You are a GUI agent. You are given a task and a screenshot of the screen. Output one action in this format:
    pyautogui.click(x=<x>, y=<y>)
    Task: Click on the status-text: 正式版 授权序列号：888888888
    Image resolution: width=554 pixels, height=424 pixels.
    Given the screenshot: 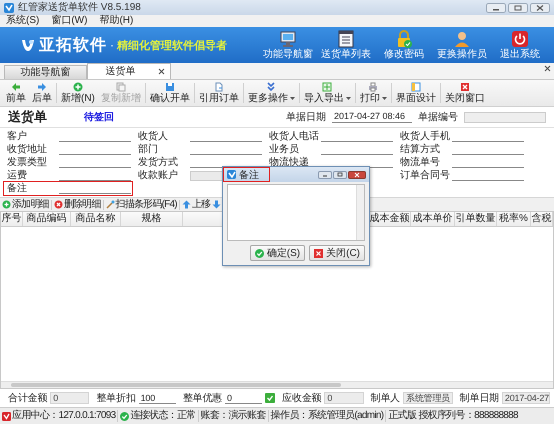 What is the action you would take?
    pyautogui.click(x=453, y=416)
    